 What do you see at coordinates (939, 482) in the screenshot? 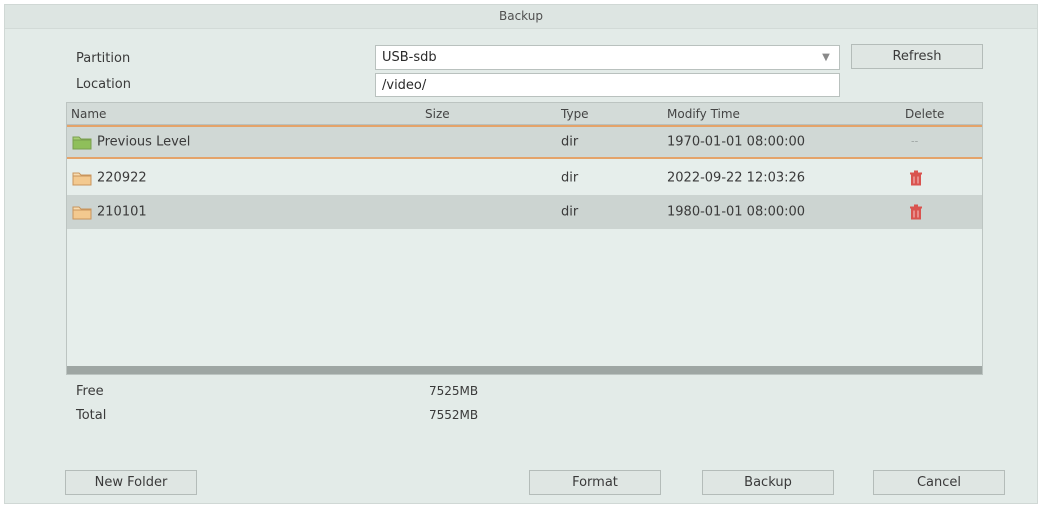
I see `cancel-button: Cancel` at bounding box center [939, 482].